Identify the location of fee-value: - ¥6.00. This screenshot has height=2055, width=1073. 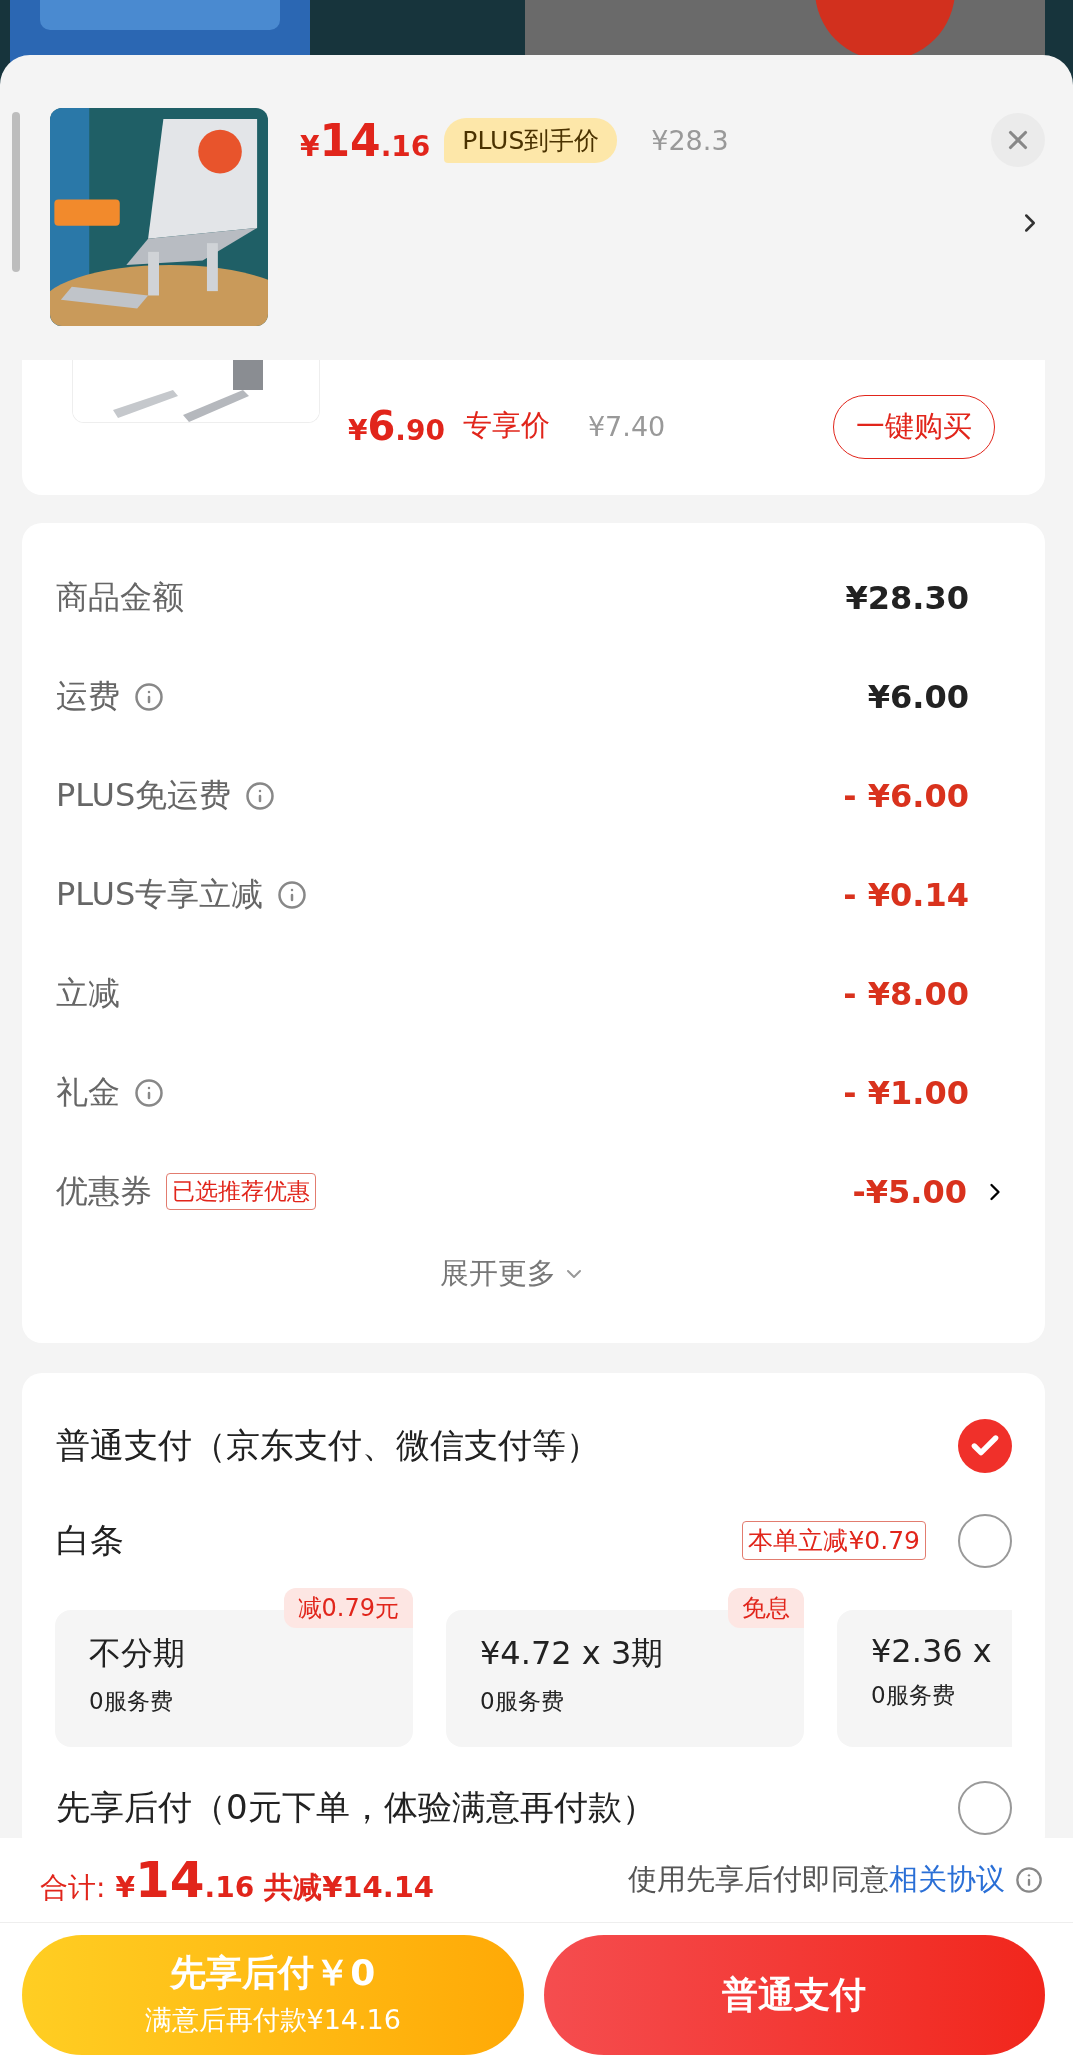
(906, 795).